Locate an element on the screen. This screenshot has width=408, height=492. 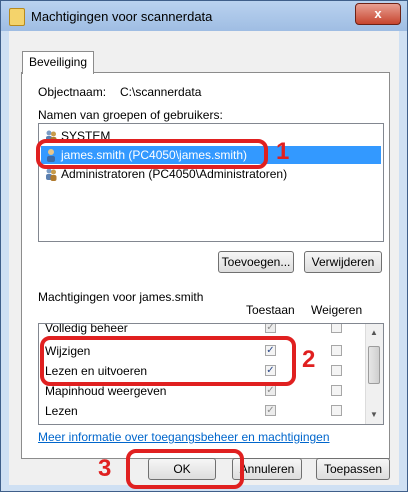
scroll-down-icon: ▼ is located at coordinates (374, 414).